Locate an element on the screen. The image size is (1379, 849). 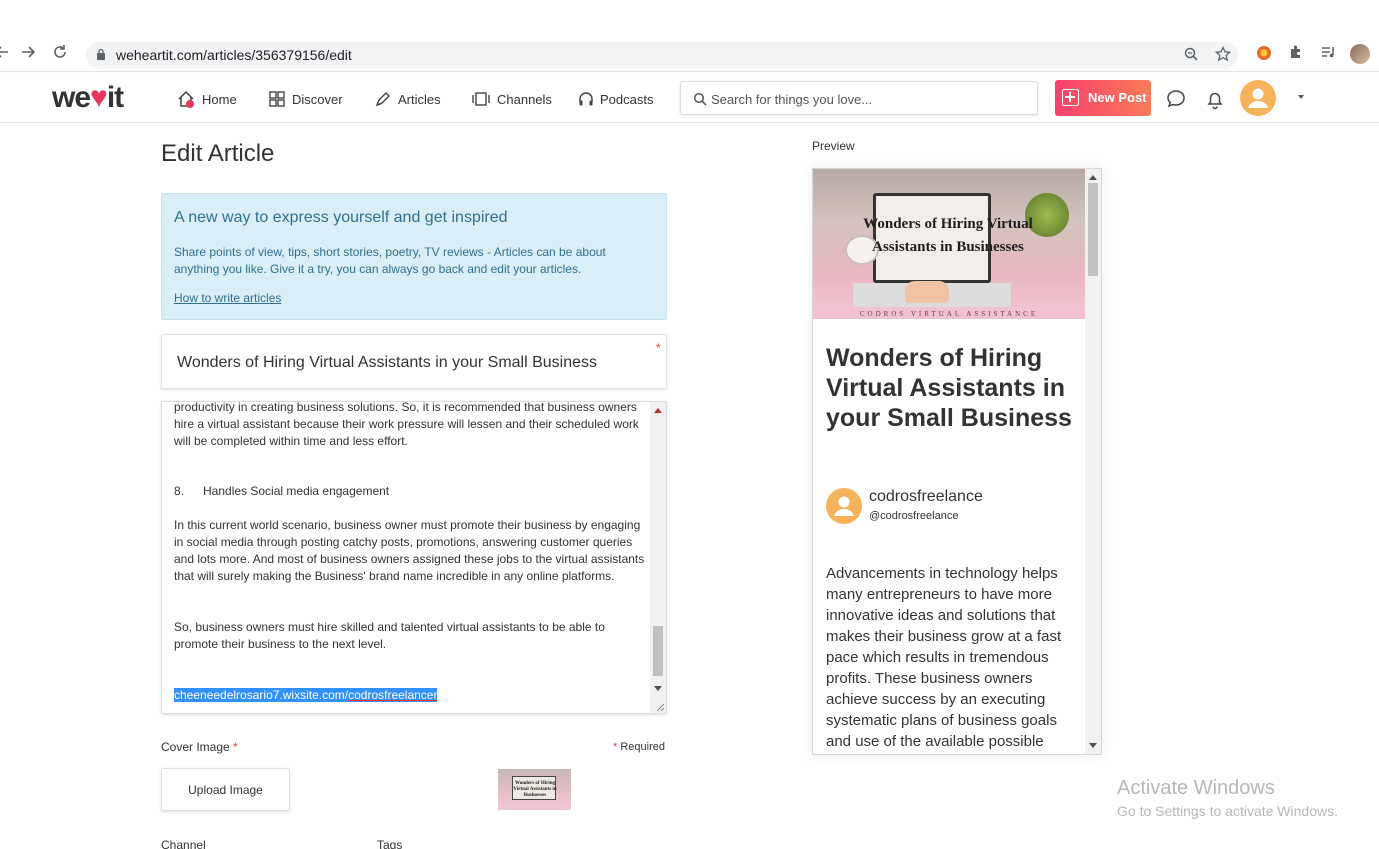
channels-icon is located at coordinates (481, 99).